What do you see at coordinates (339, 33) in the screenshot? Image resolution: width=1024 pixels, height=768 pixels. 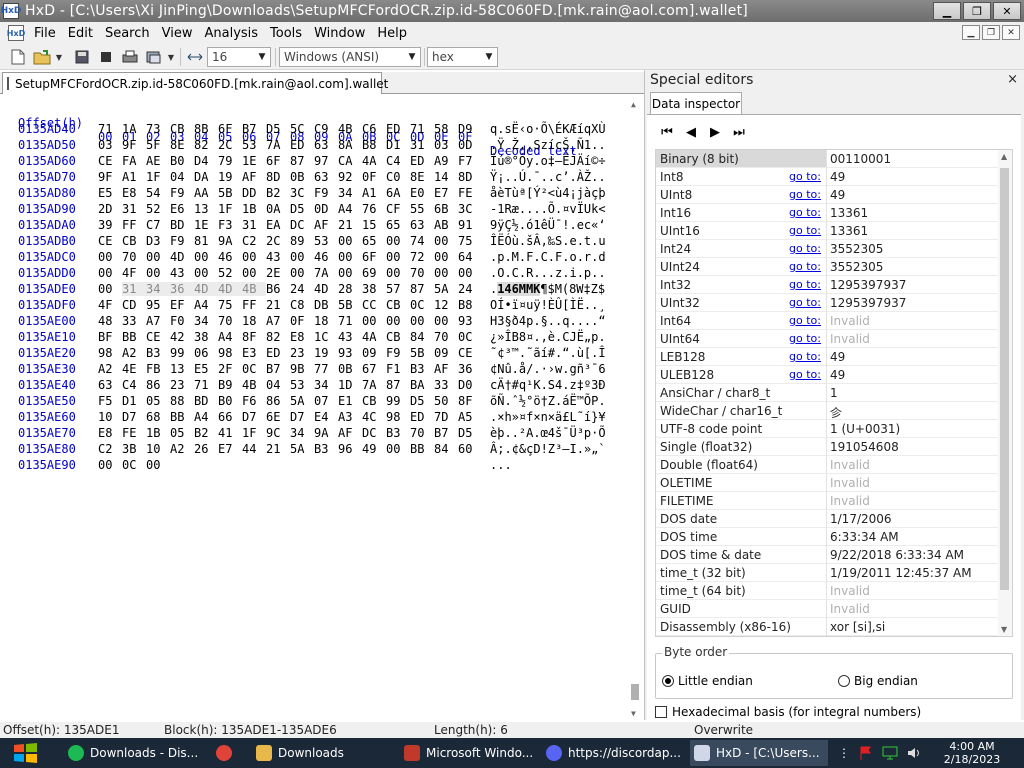 I see `menu-window: Window` at bounding box center [339, 33].